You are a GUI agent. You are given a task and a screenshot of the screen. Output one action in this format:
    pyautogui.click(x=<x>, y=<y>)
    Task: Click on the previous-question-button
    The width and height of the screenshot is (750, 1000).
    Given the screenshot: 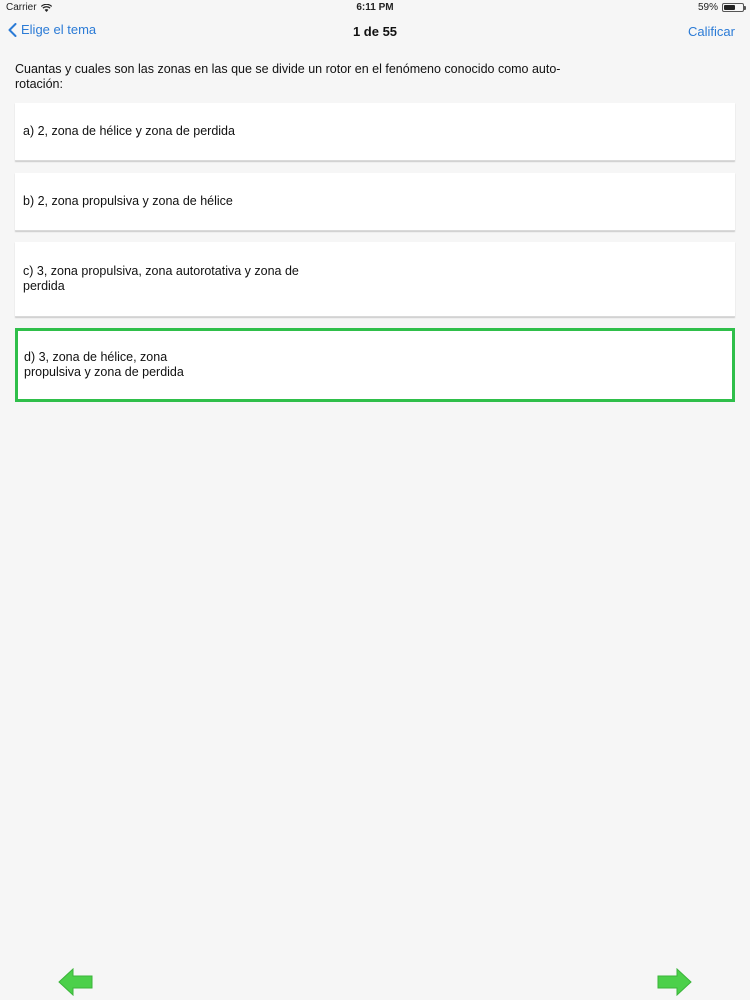 What is the action you would take?
    pyautogui.click(x=76, y=982)
    